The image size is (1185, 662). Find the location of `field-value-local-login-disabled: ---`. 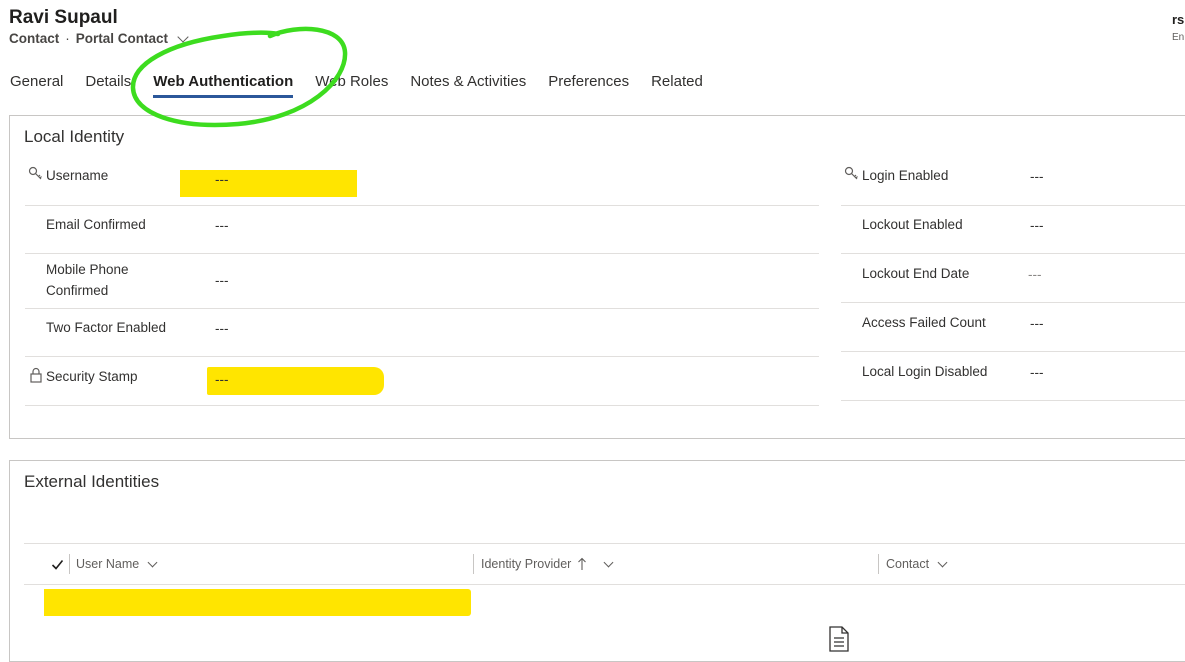

field-value-local-login-disabled: --- is located at coordinates (1037, 372).